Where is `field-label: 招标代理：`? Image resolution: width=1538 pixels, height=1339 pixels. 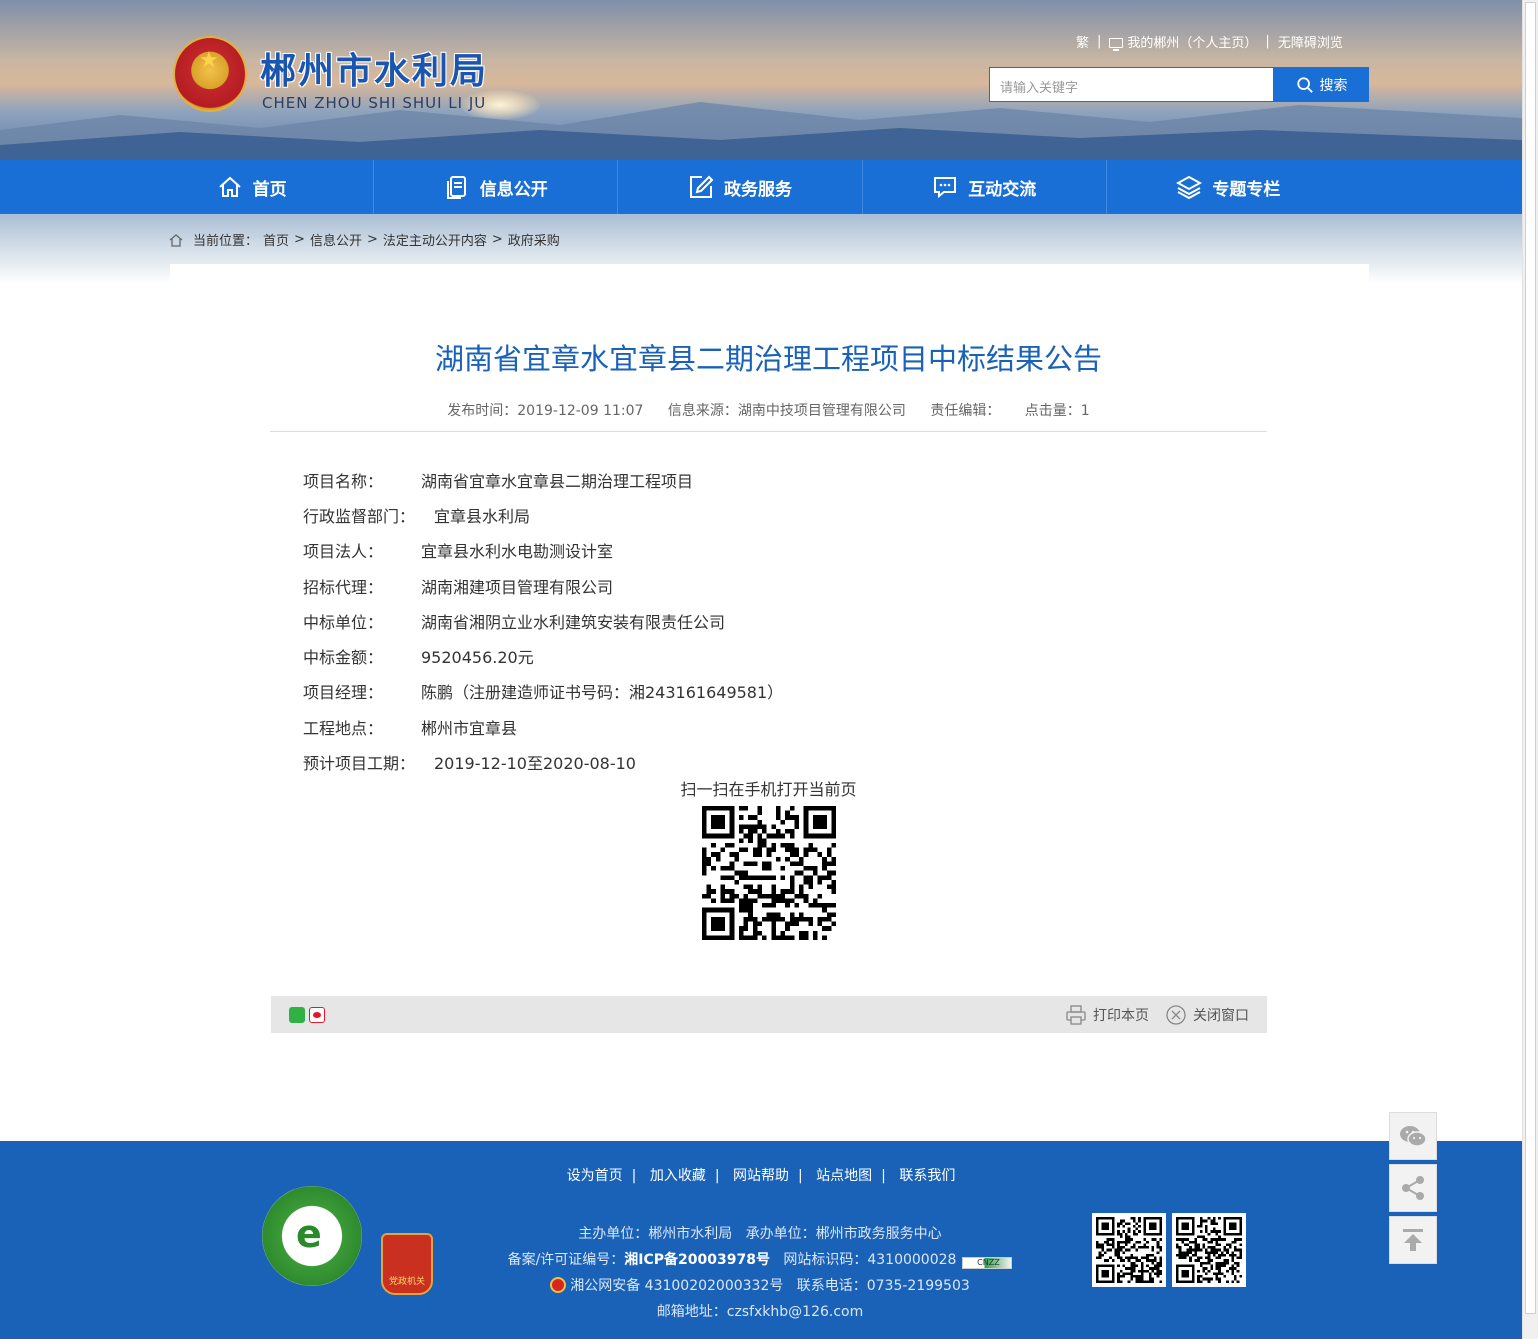
field-label: 招标代理： is located at coordinates (343, 587).